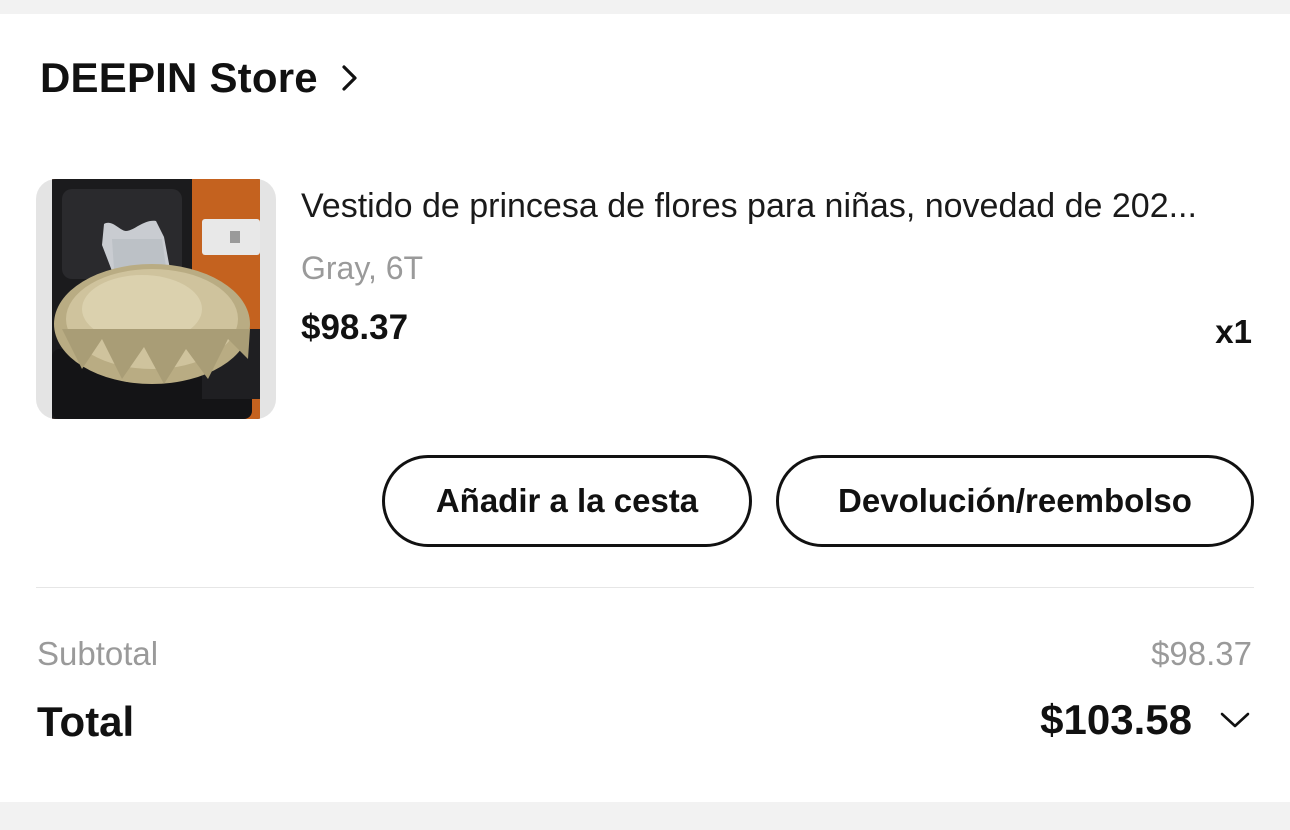 Image resolution: width=1290 pixels, height=830 pixels. What do you see at coordinates (86, 721) in the screenshot?
I see `total-label: Total` at bounding box center [86, 721].